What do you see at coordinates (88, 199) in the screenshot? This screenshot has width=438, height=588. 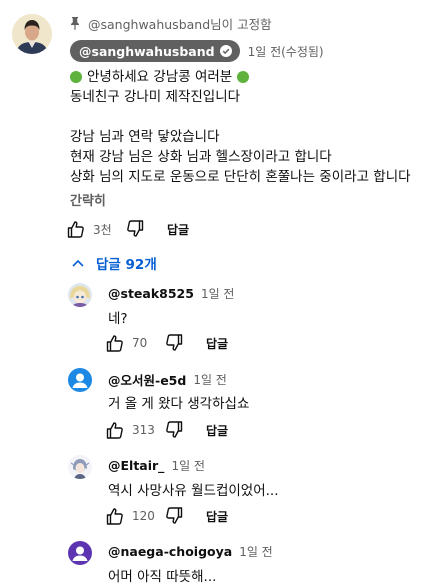 I see `show-less-button: 간략히` at bounding box center [88, 199].